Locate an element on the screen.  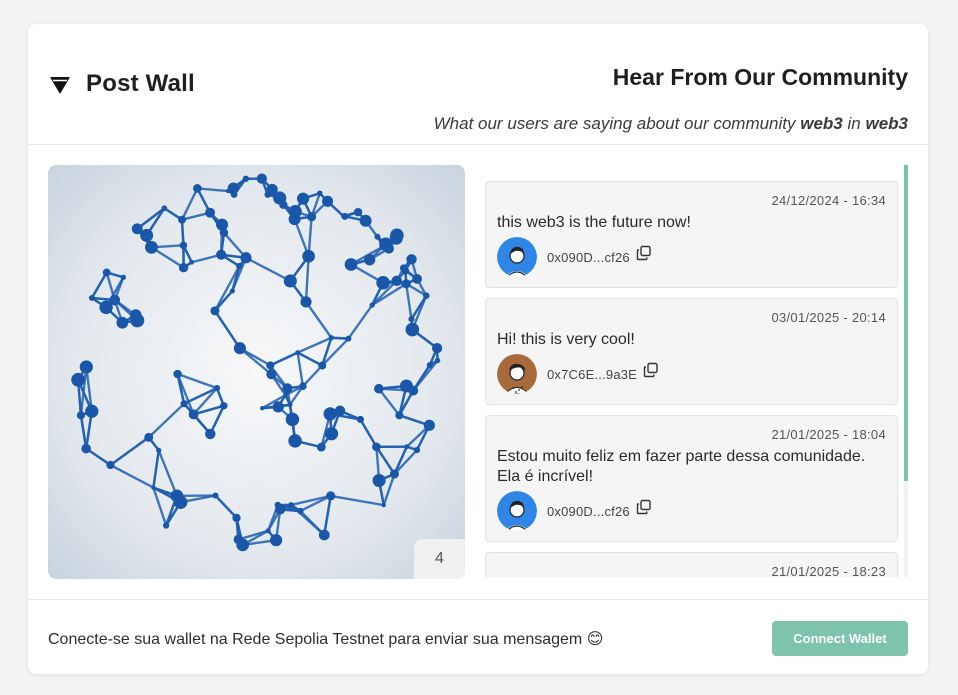
post-timestamp: 24/12/2024 - 16:34 is located at coordinates (828, 200).